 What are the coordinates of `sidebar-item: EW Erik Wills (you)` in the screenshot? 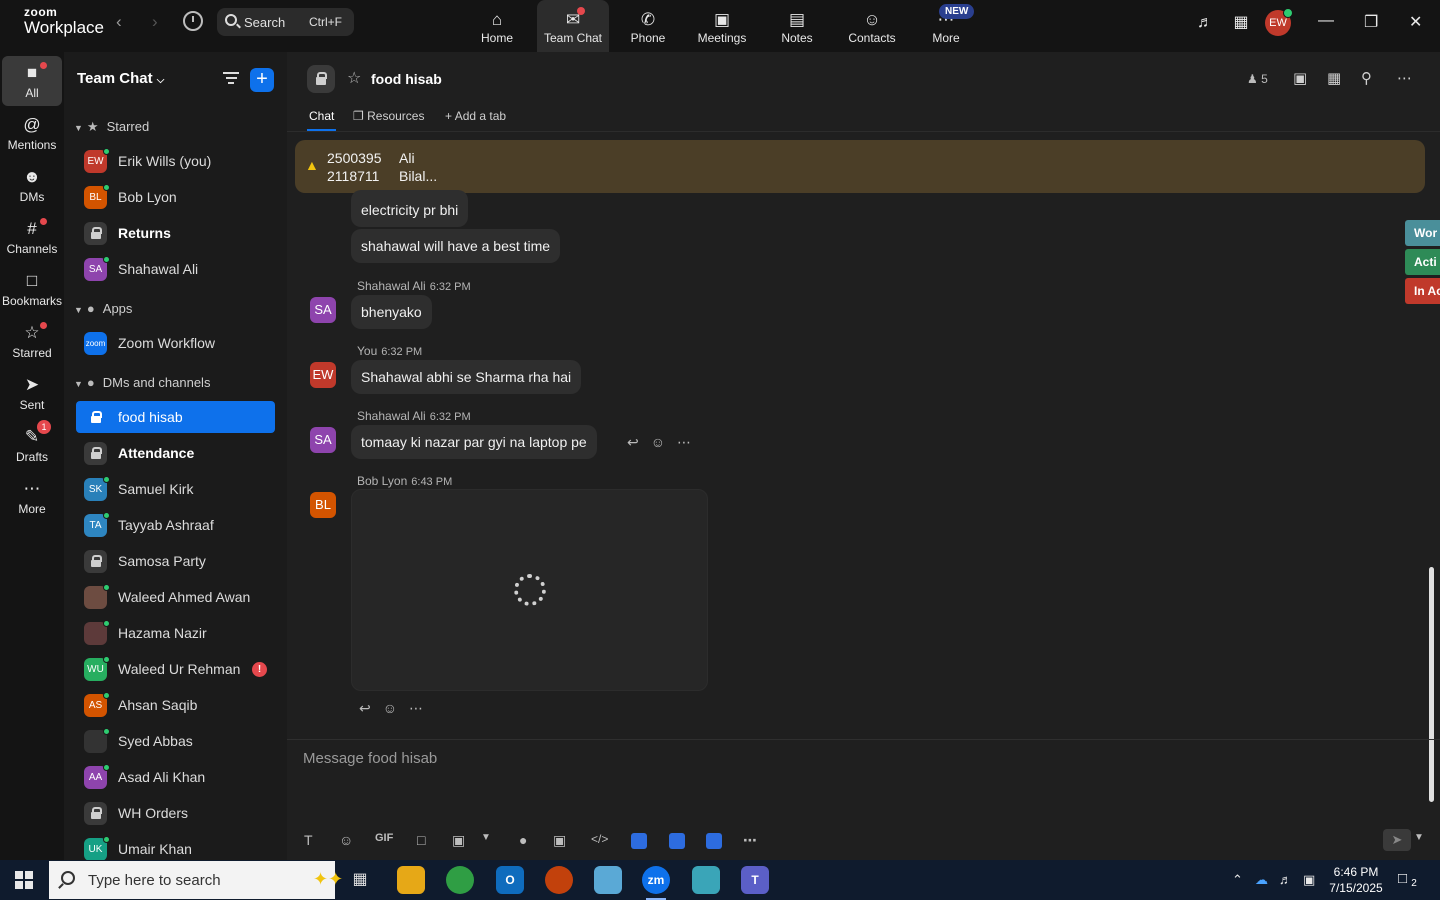 It's located at (175, 161).